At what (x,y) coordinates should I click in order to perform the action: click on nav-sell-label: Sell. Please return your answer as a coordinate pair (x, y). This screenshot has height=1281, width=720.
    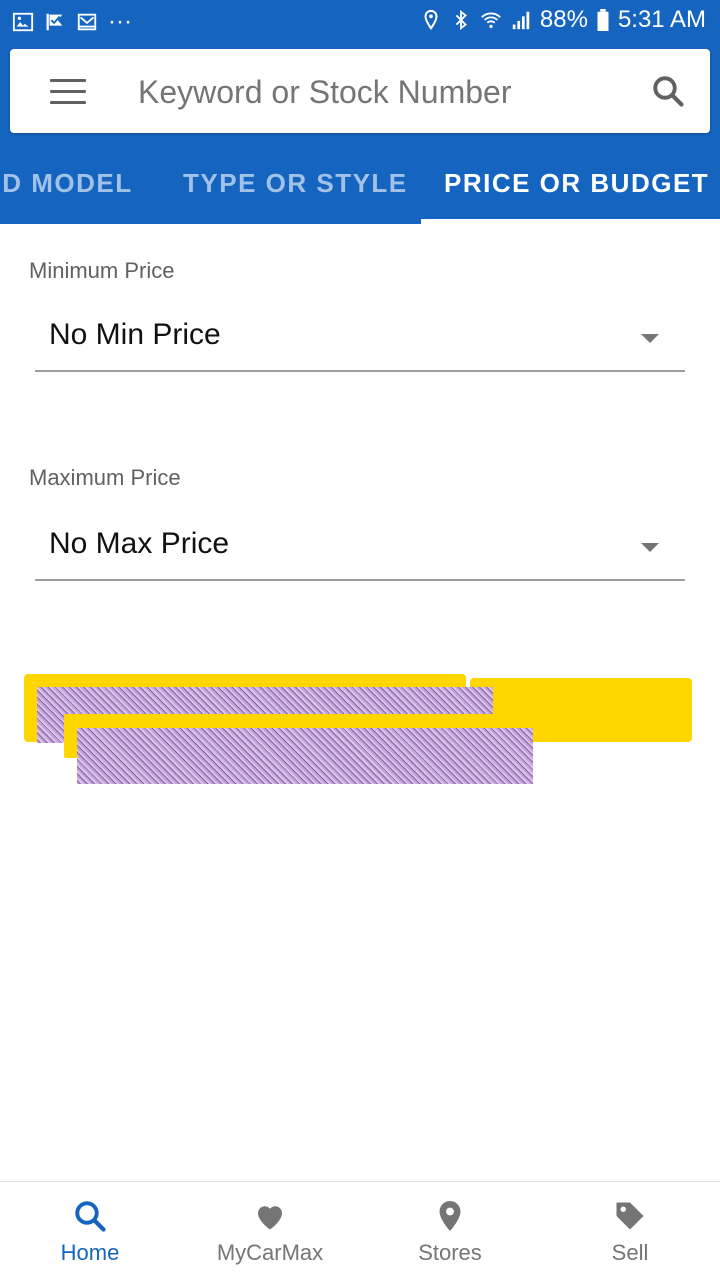
    Looking at the image, I should click on (630, 1252).